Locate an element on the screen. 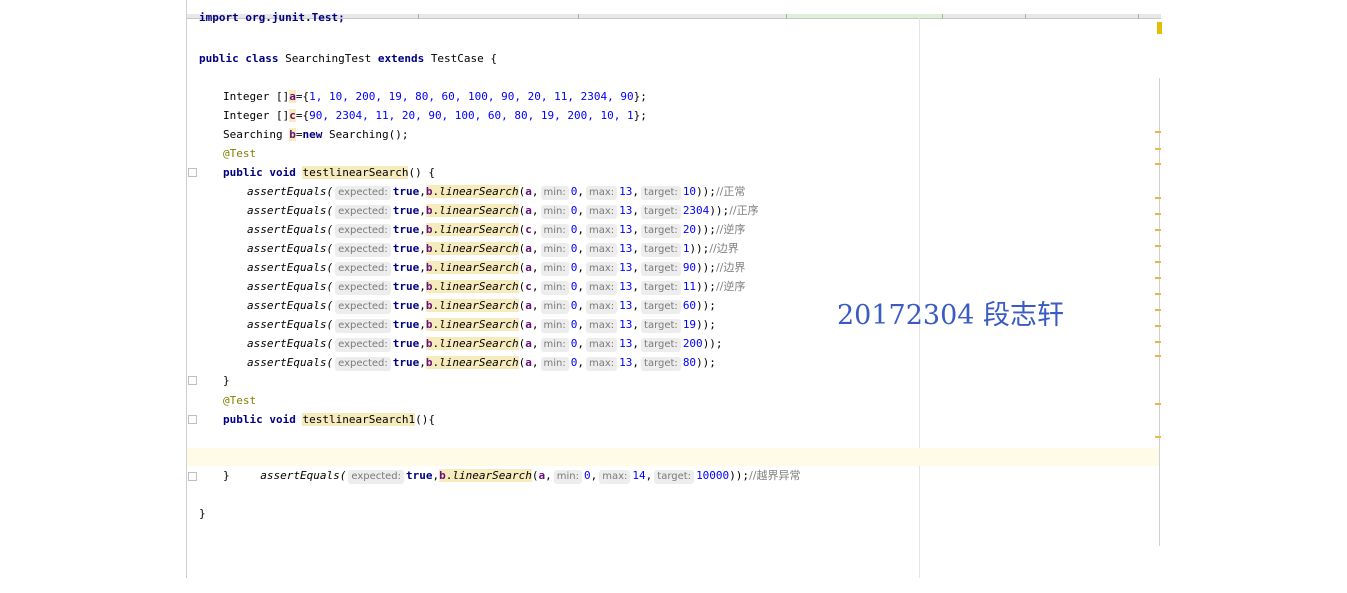  code-line-method2: public void testlinearSearch1(){ is located at coordinates (329, 420).